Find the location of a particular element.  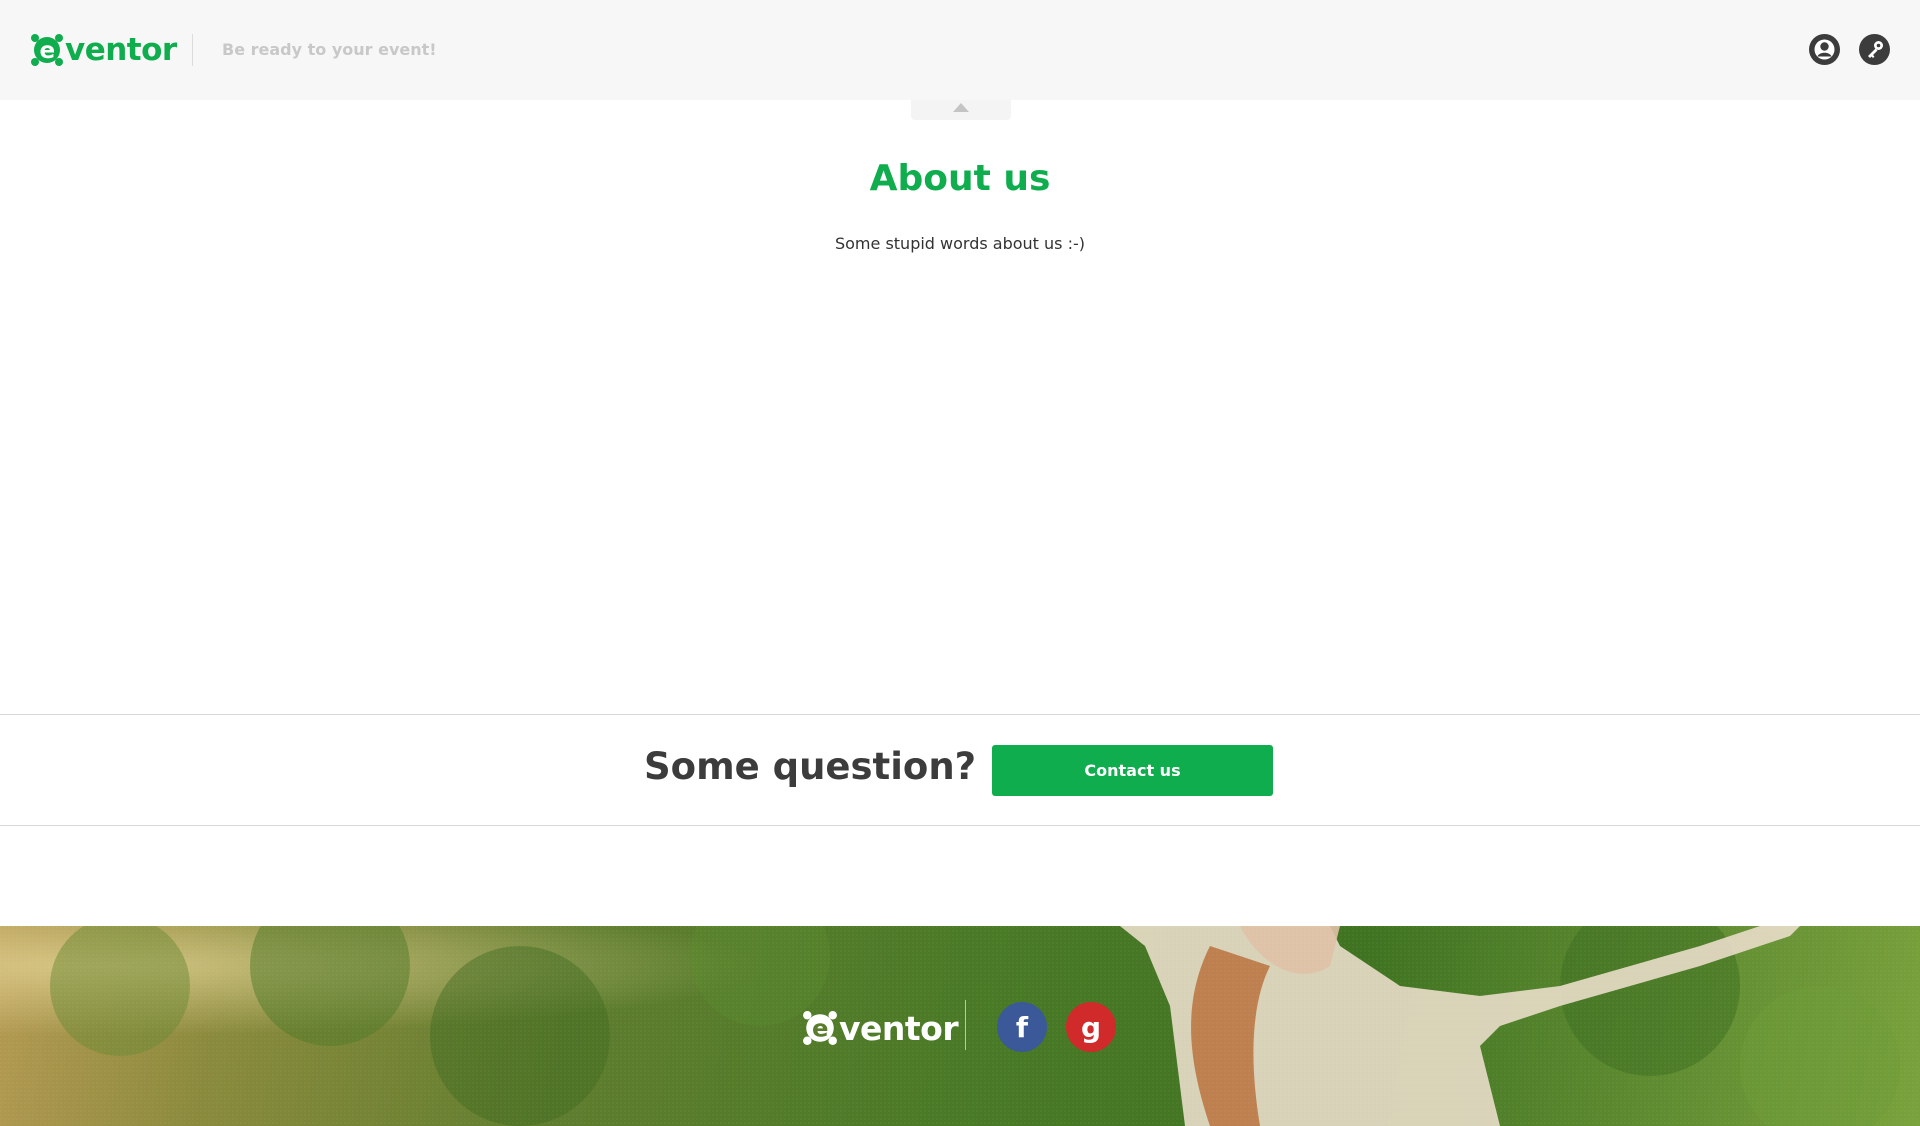

google-plus-icon: g is located at coordinates (1091, 1027).